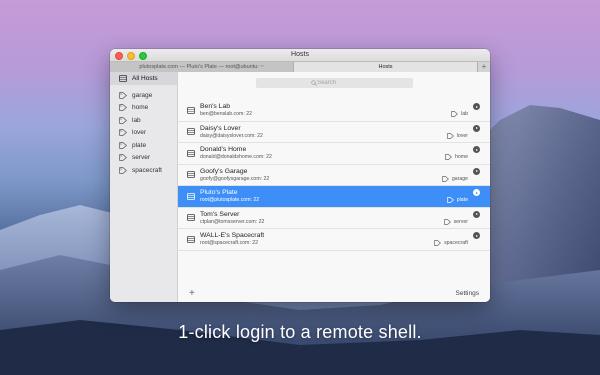 The width and height of the screenshot is (600, 375). What do you see at coordinates (140, 108) in the screenshot?
I see `sidebar-item-label: home` at bounding box center [140, 108].